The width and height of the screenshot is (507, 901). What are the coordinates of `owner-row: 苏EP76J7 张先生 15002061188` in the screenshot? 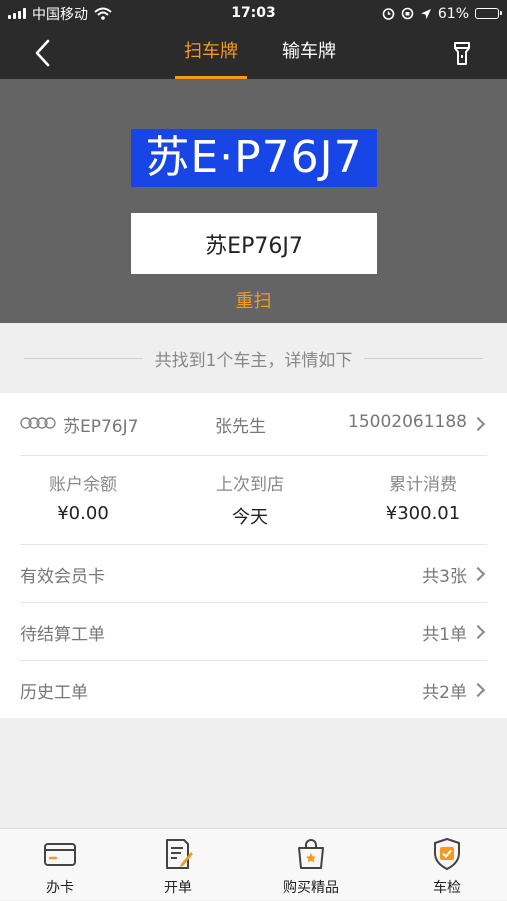 It's located at (253, 424).